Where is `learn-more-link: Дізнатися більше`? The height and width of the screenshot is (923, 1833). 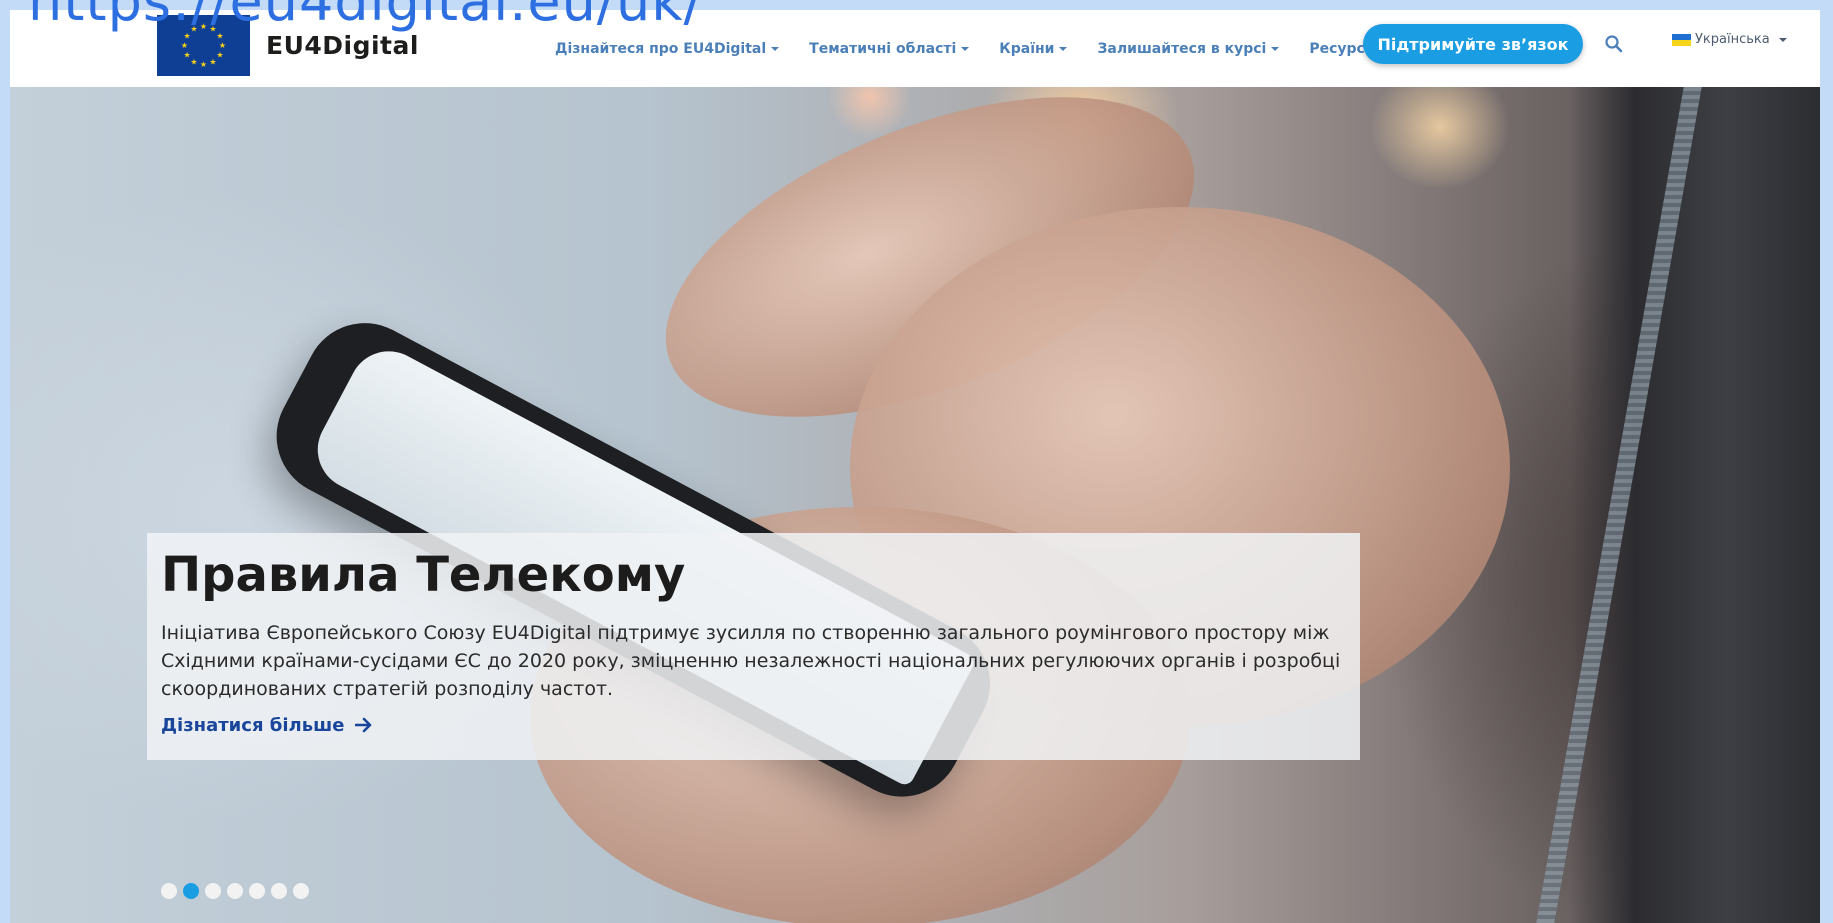 learn-more-link: Дізнатися більше is located at coordinates (267, 725).